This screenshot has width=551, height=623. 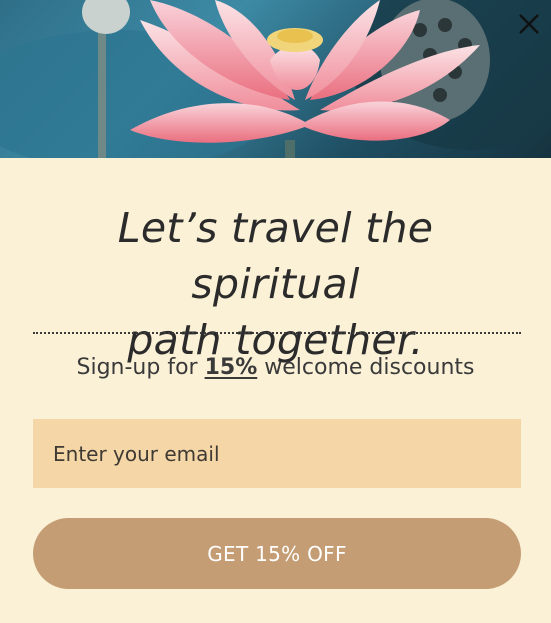 I want to click on close-icon, so click(x=529, y=24).